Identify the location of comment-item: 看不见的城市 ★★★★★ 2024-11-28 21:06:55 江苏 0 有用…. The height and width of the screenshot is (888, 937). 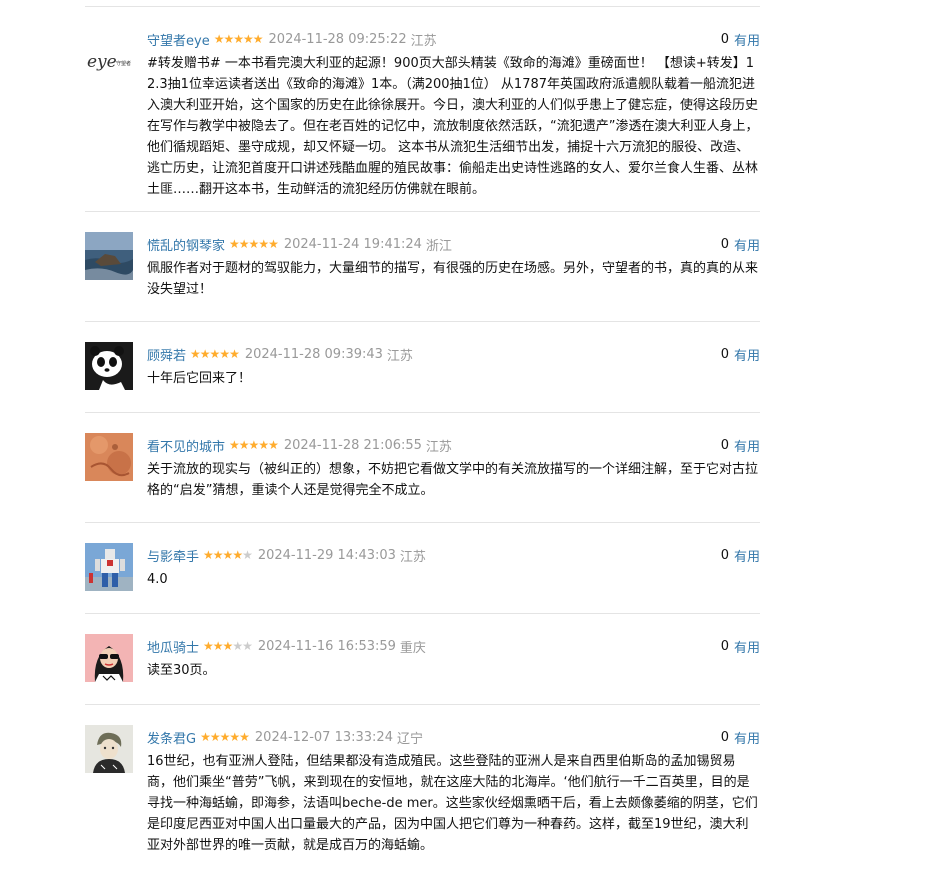
(422, 478).